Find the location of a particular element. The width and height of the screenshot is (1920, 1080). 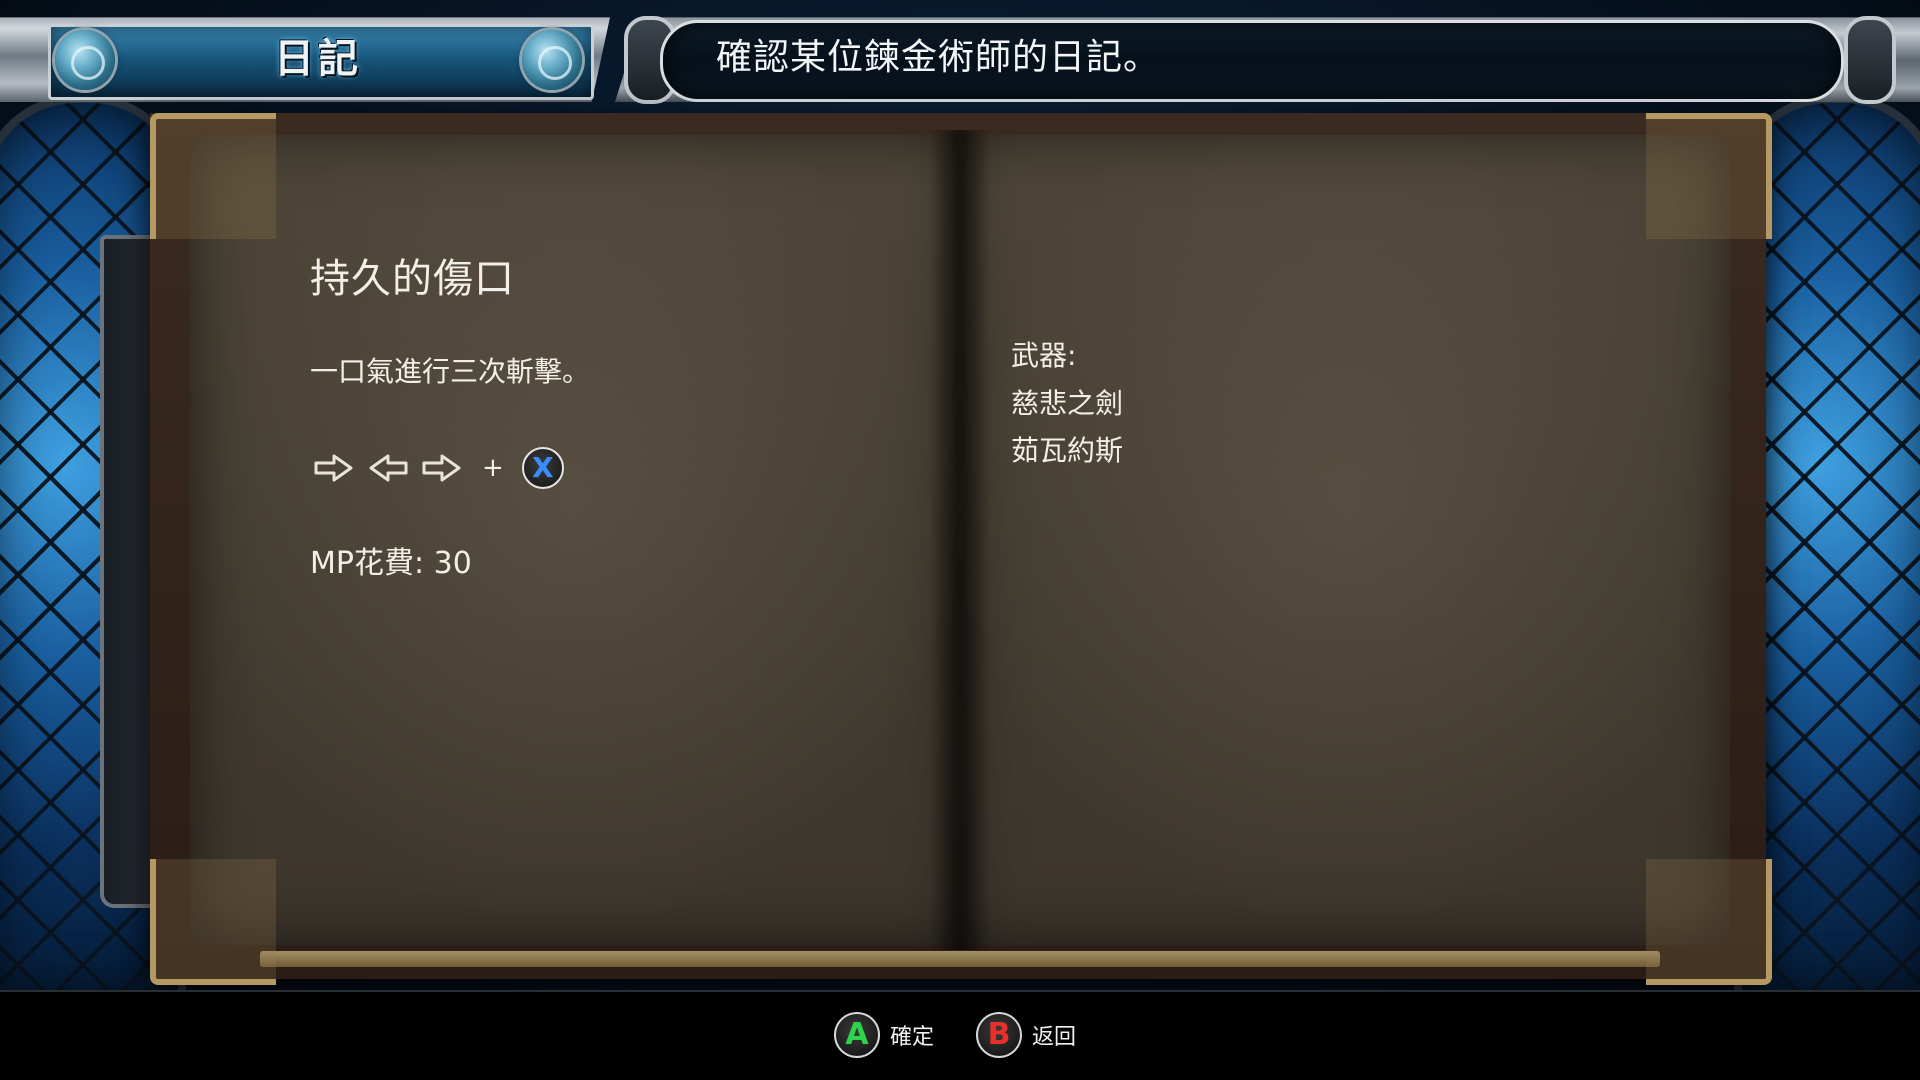

book-page-edge is located at coordinates (960, 959).